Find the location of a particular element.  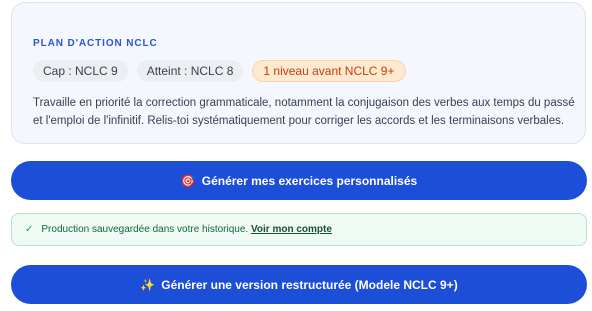

generate-exercises-button: 🎯 Générer mes exercices personnalisés is located at coordinates (299, 180).